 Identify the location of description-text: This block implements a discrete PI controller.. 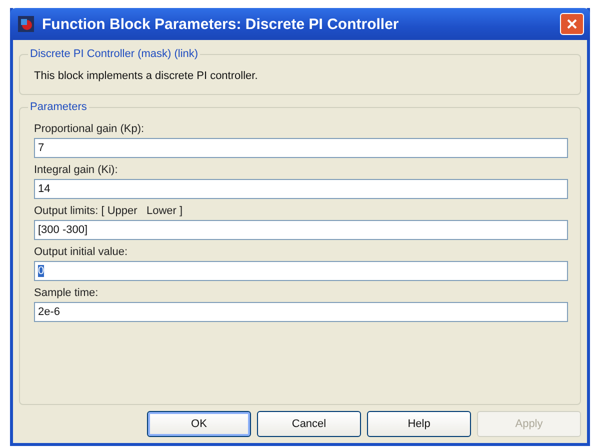
(146, 76).